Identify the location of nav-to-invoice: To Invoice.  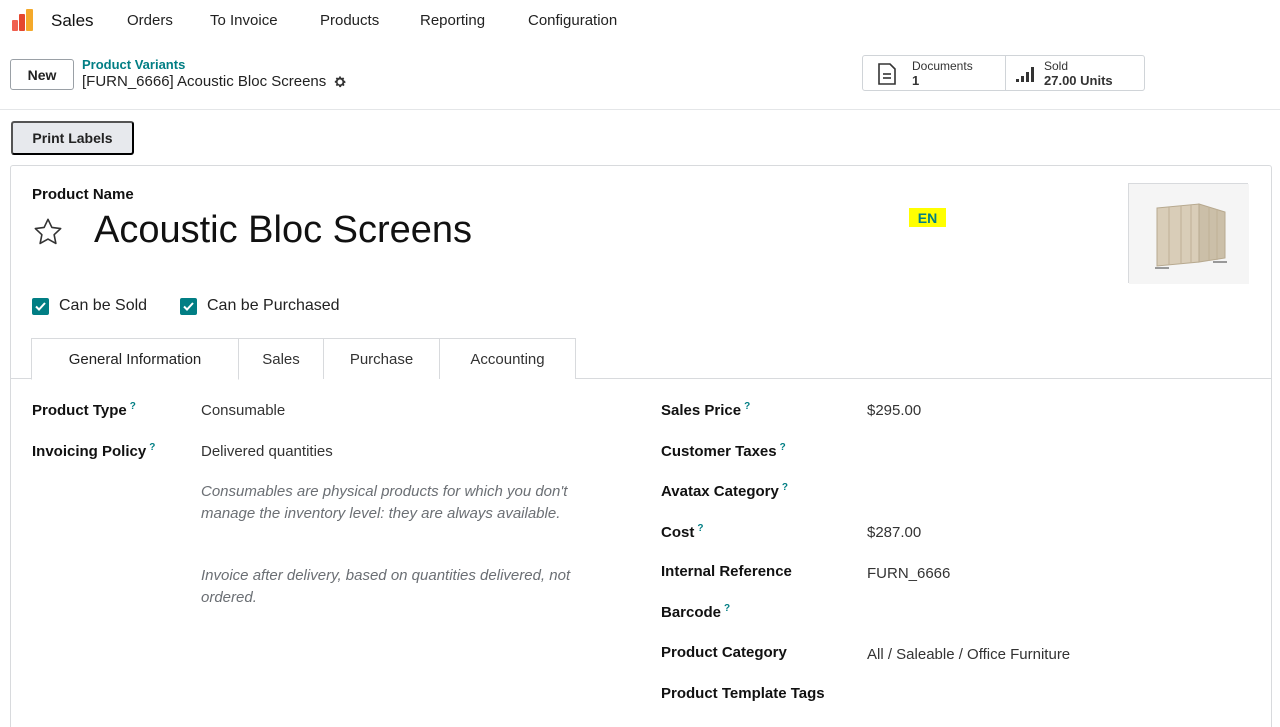
(244, 20).